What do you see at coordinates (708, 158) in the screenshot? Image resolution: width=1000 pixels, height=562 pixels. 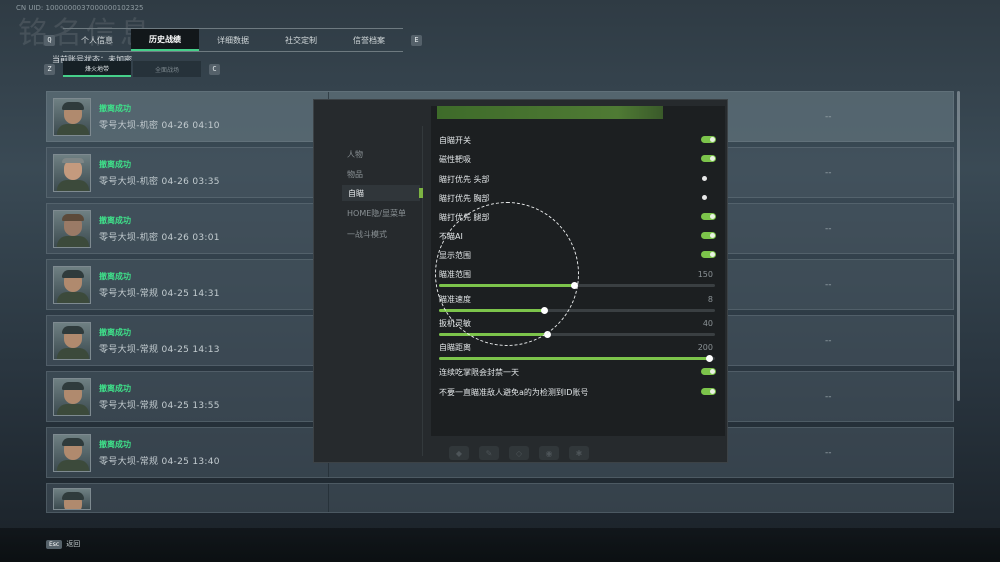 I see `magnetic-toggle` at bounding box center [708, 158].